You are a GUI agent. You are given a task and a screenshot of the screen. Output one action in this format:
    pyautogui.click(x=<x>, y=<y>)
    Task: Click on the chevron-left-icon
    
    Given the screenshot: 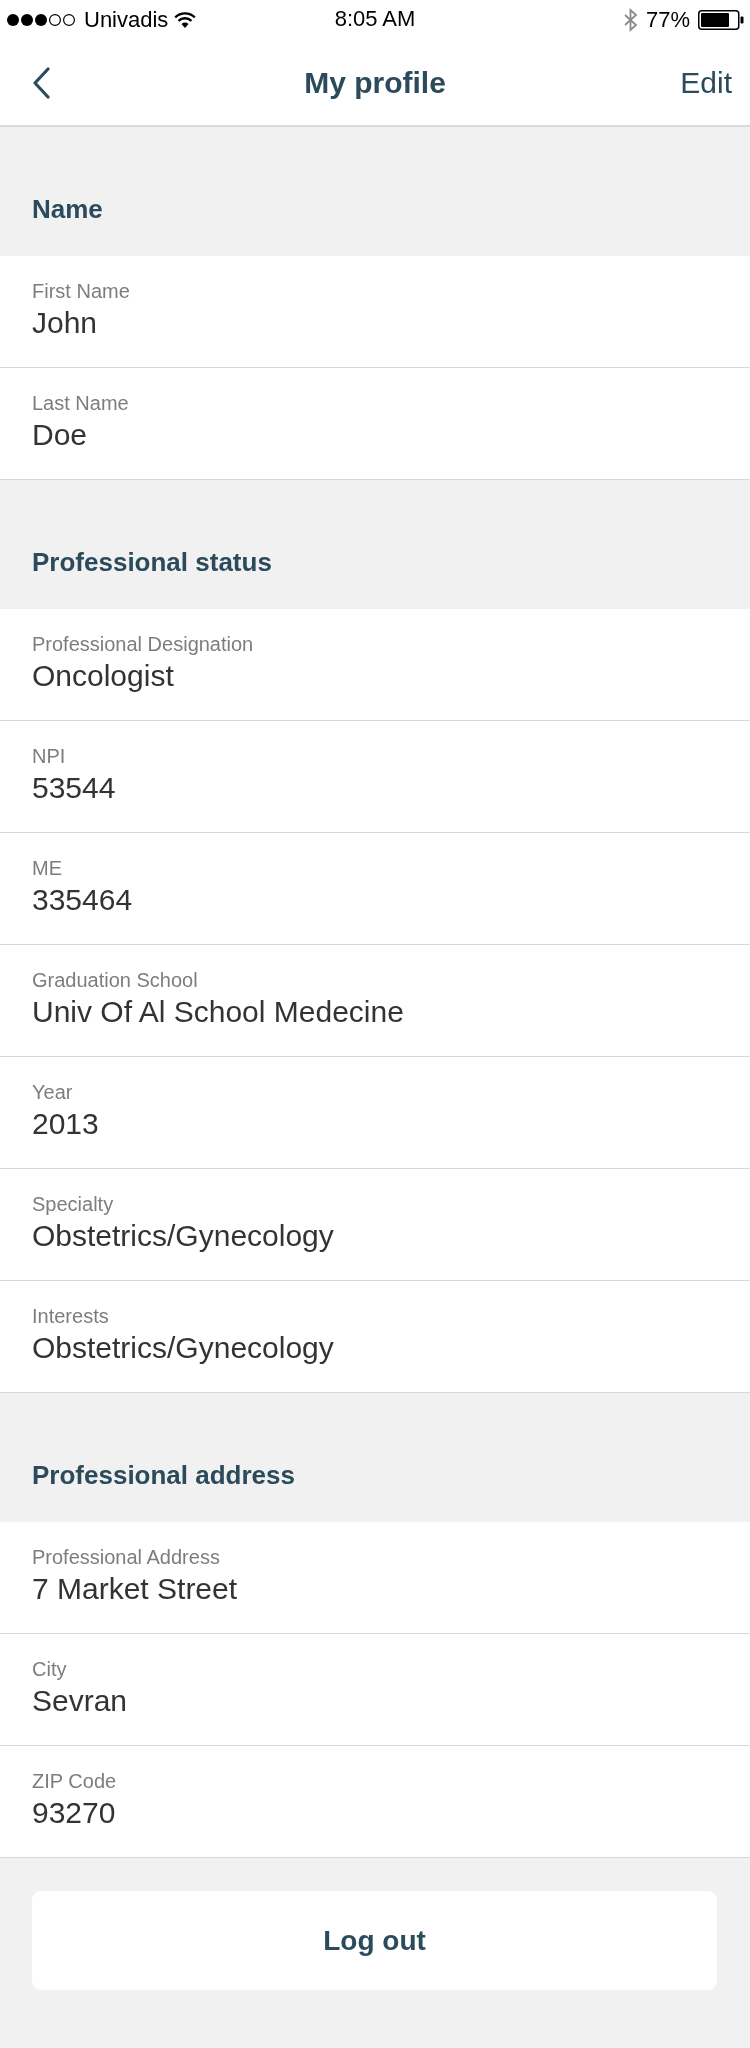 What is the action you would take?
    pyautogui.click(x=41, y=82)
    